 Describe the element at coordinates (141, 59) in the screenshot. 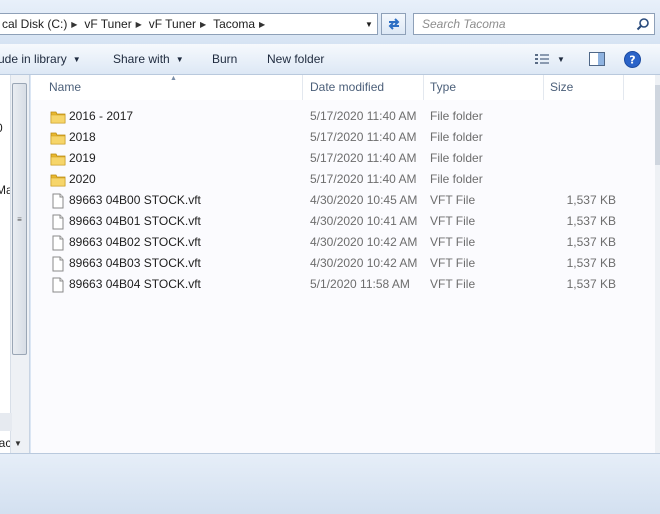

I see `share-with-label: Share with` at that location.